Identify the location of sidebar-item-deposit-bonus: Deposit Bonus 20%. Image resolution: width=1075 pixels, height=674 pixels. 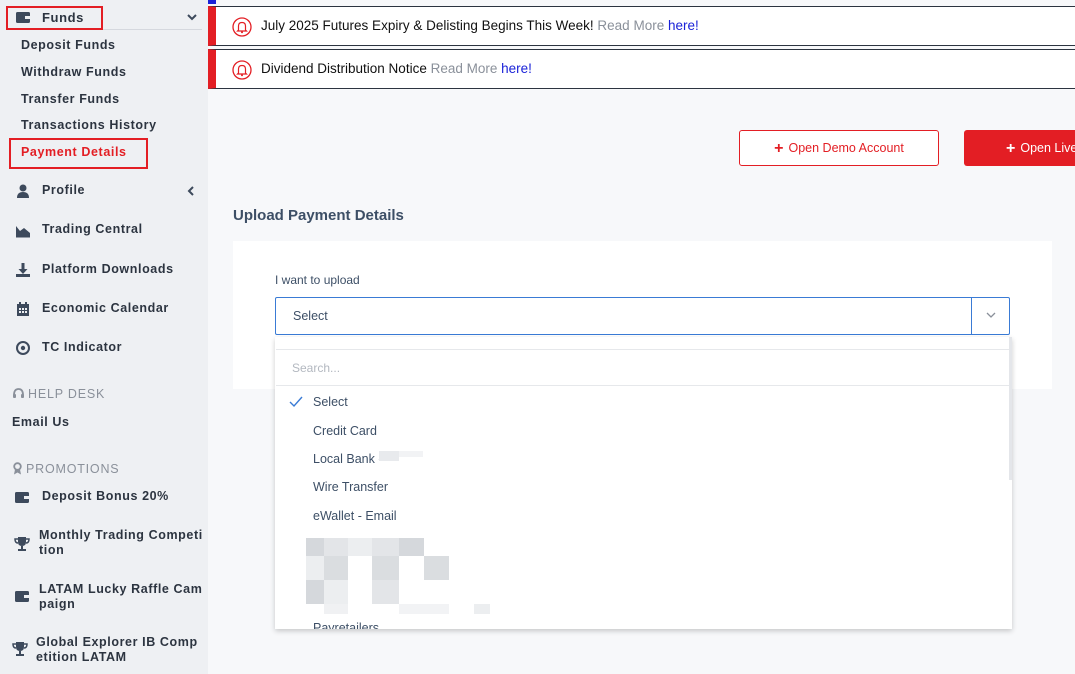
(104, 497).